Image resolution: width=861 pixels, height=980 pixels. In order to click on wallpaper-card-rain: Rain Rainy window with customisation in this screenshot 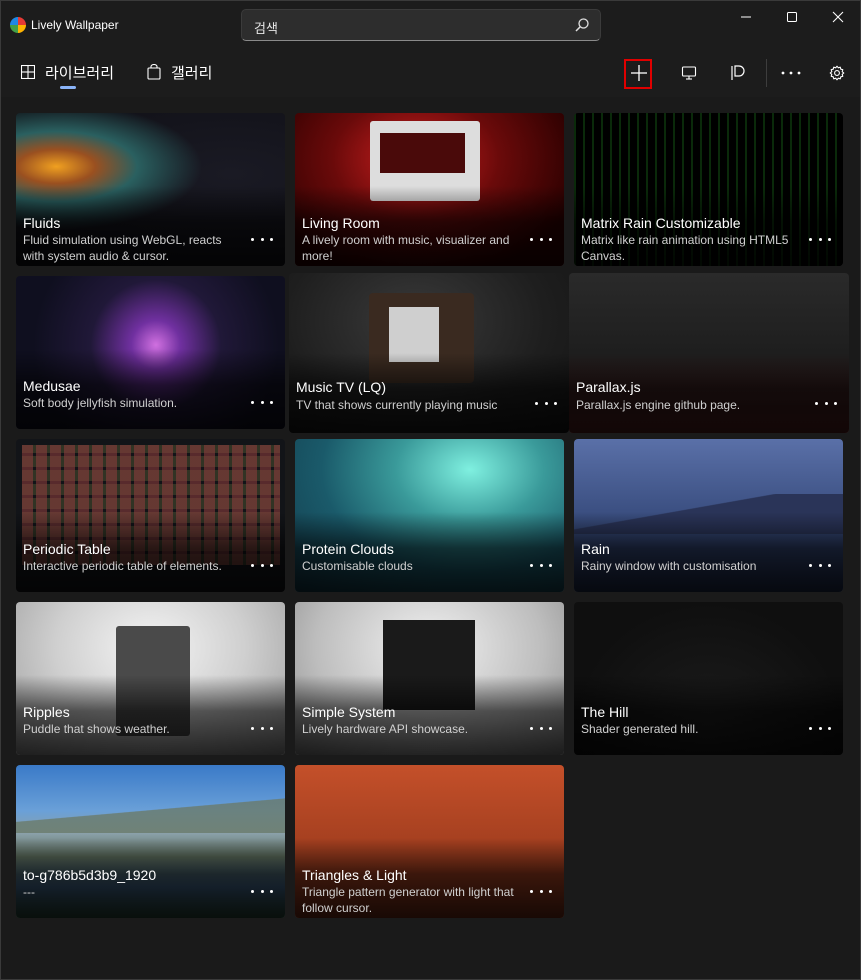, I will do `click(708, 515)`.